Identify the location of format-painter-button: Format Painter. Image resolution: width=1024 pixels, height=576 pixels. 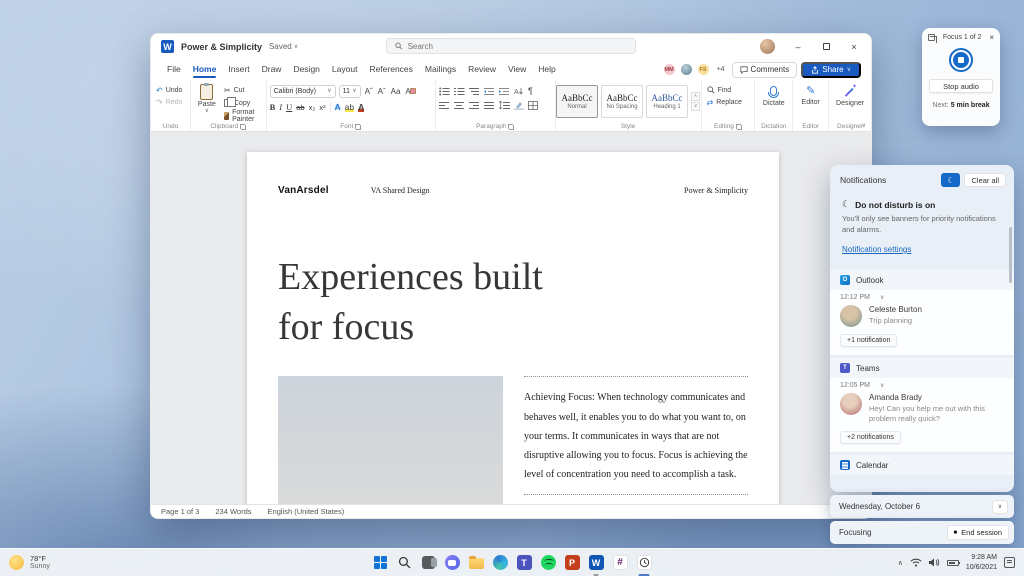
(242, 116).